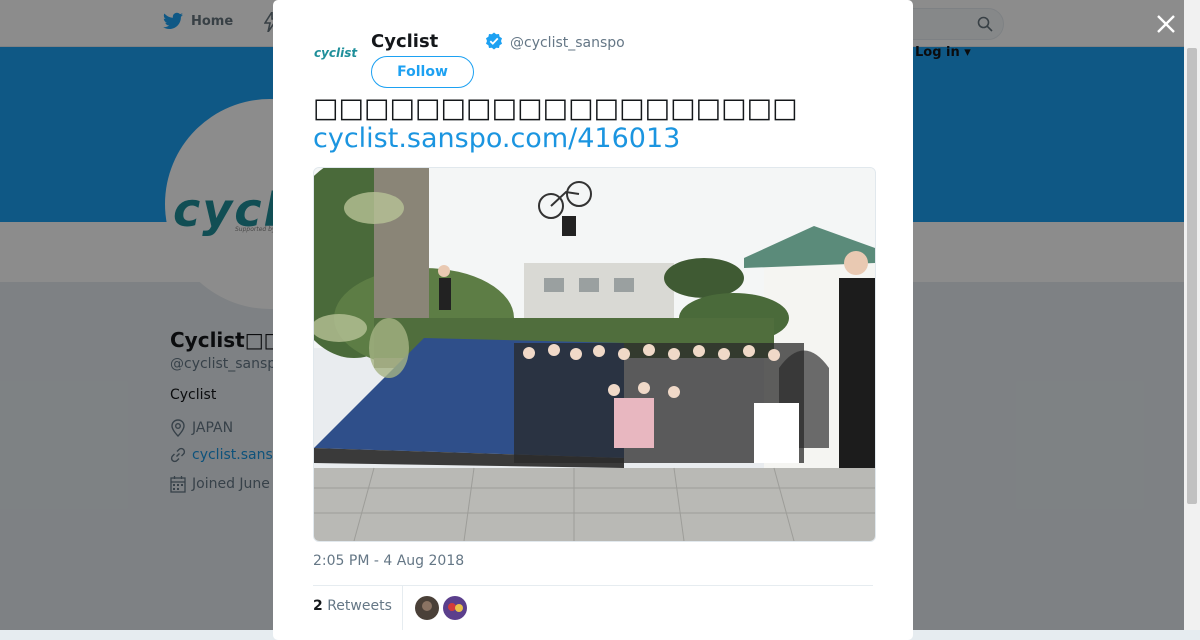 Image resolution: width=1200 pixels, height=640 pixels. What do you see at coordinates (593, 585) in the screenshot?
I see `divider` at bounding box center [593, 585].